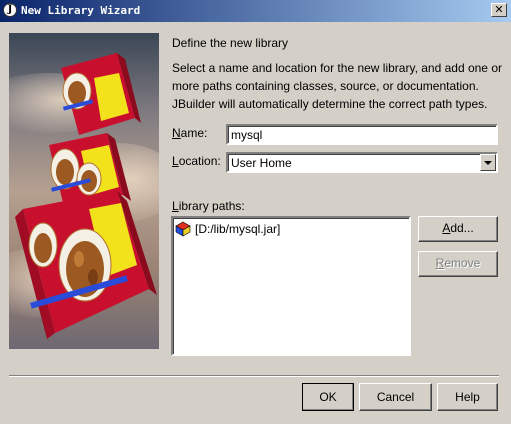  I want to click on remove-button-label: emove, so click(462, 263).